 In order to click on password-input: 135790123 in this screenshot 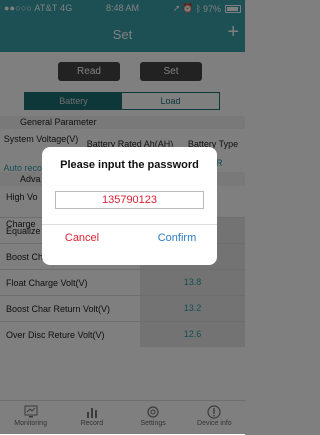, I will do `click(129, 200)`.